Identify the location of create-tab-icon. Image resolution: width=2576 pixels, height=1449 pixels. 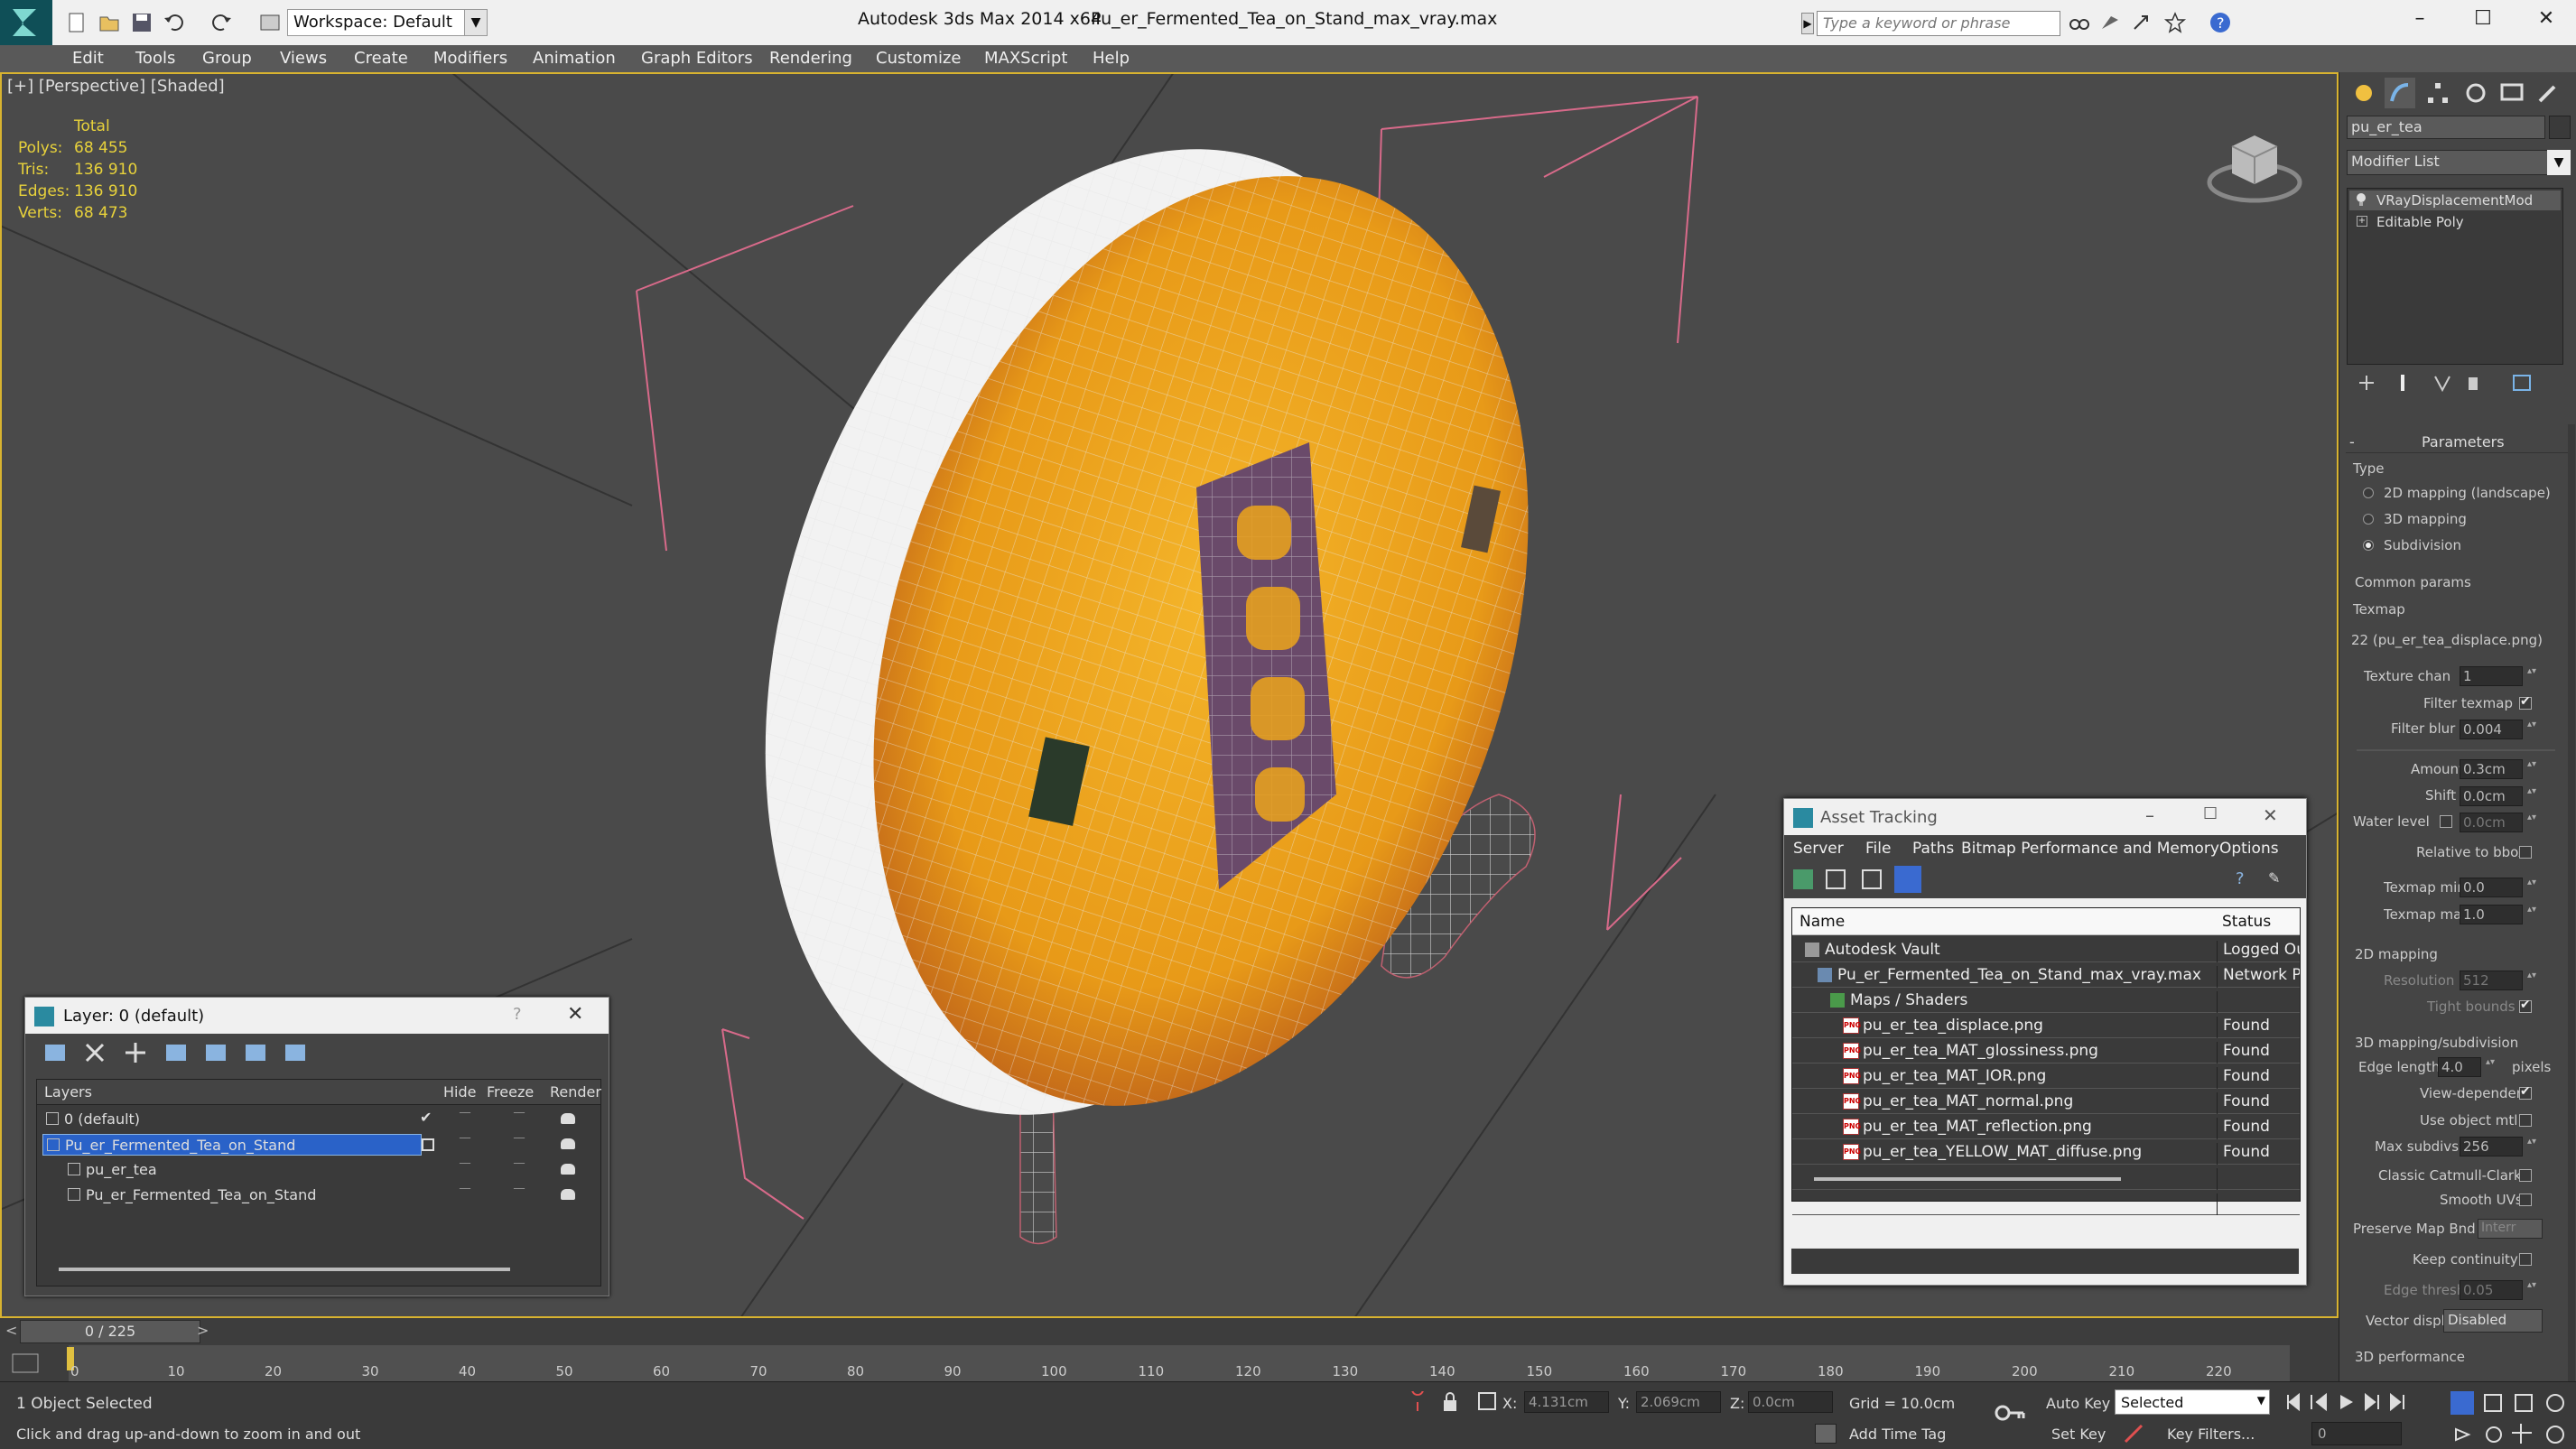
(2363, 93).